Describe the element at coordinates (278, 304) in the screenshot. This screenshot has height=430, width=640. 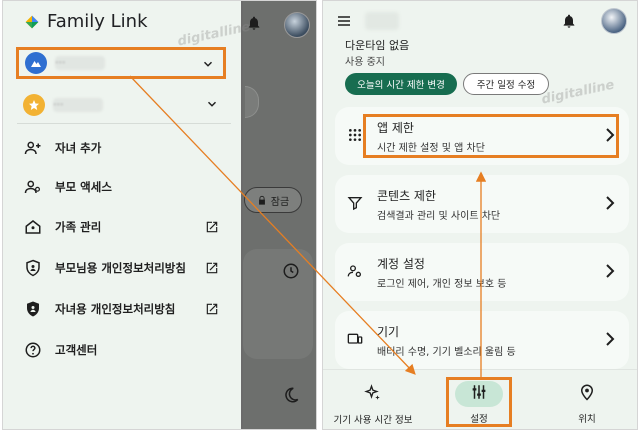
I see `background-card` at that location.